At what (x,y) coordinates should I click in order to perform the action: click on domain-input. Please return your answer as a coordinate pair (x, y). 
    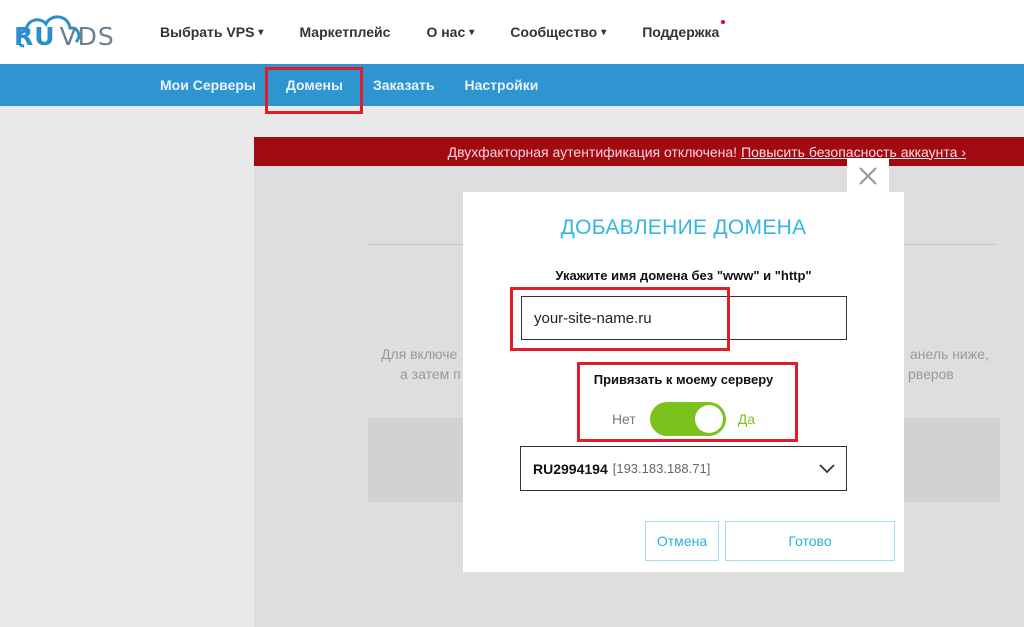
    Looking at the image, I should click on (684, 318).